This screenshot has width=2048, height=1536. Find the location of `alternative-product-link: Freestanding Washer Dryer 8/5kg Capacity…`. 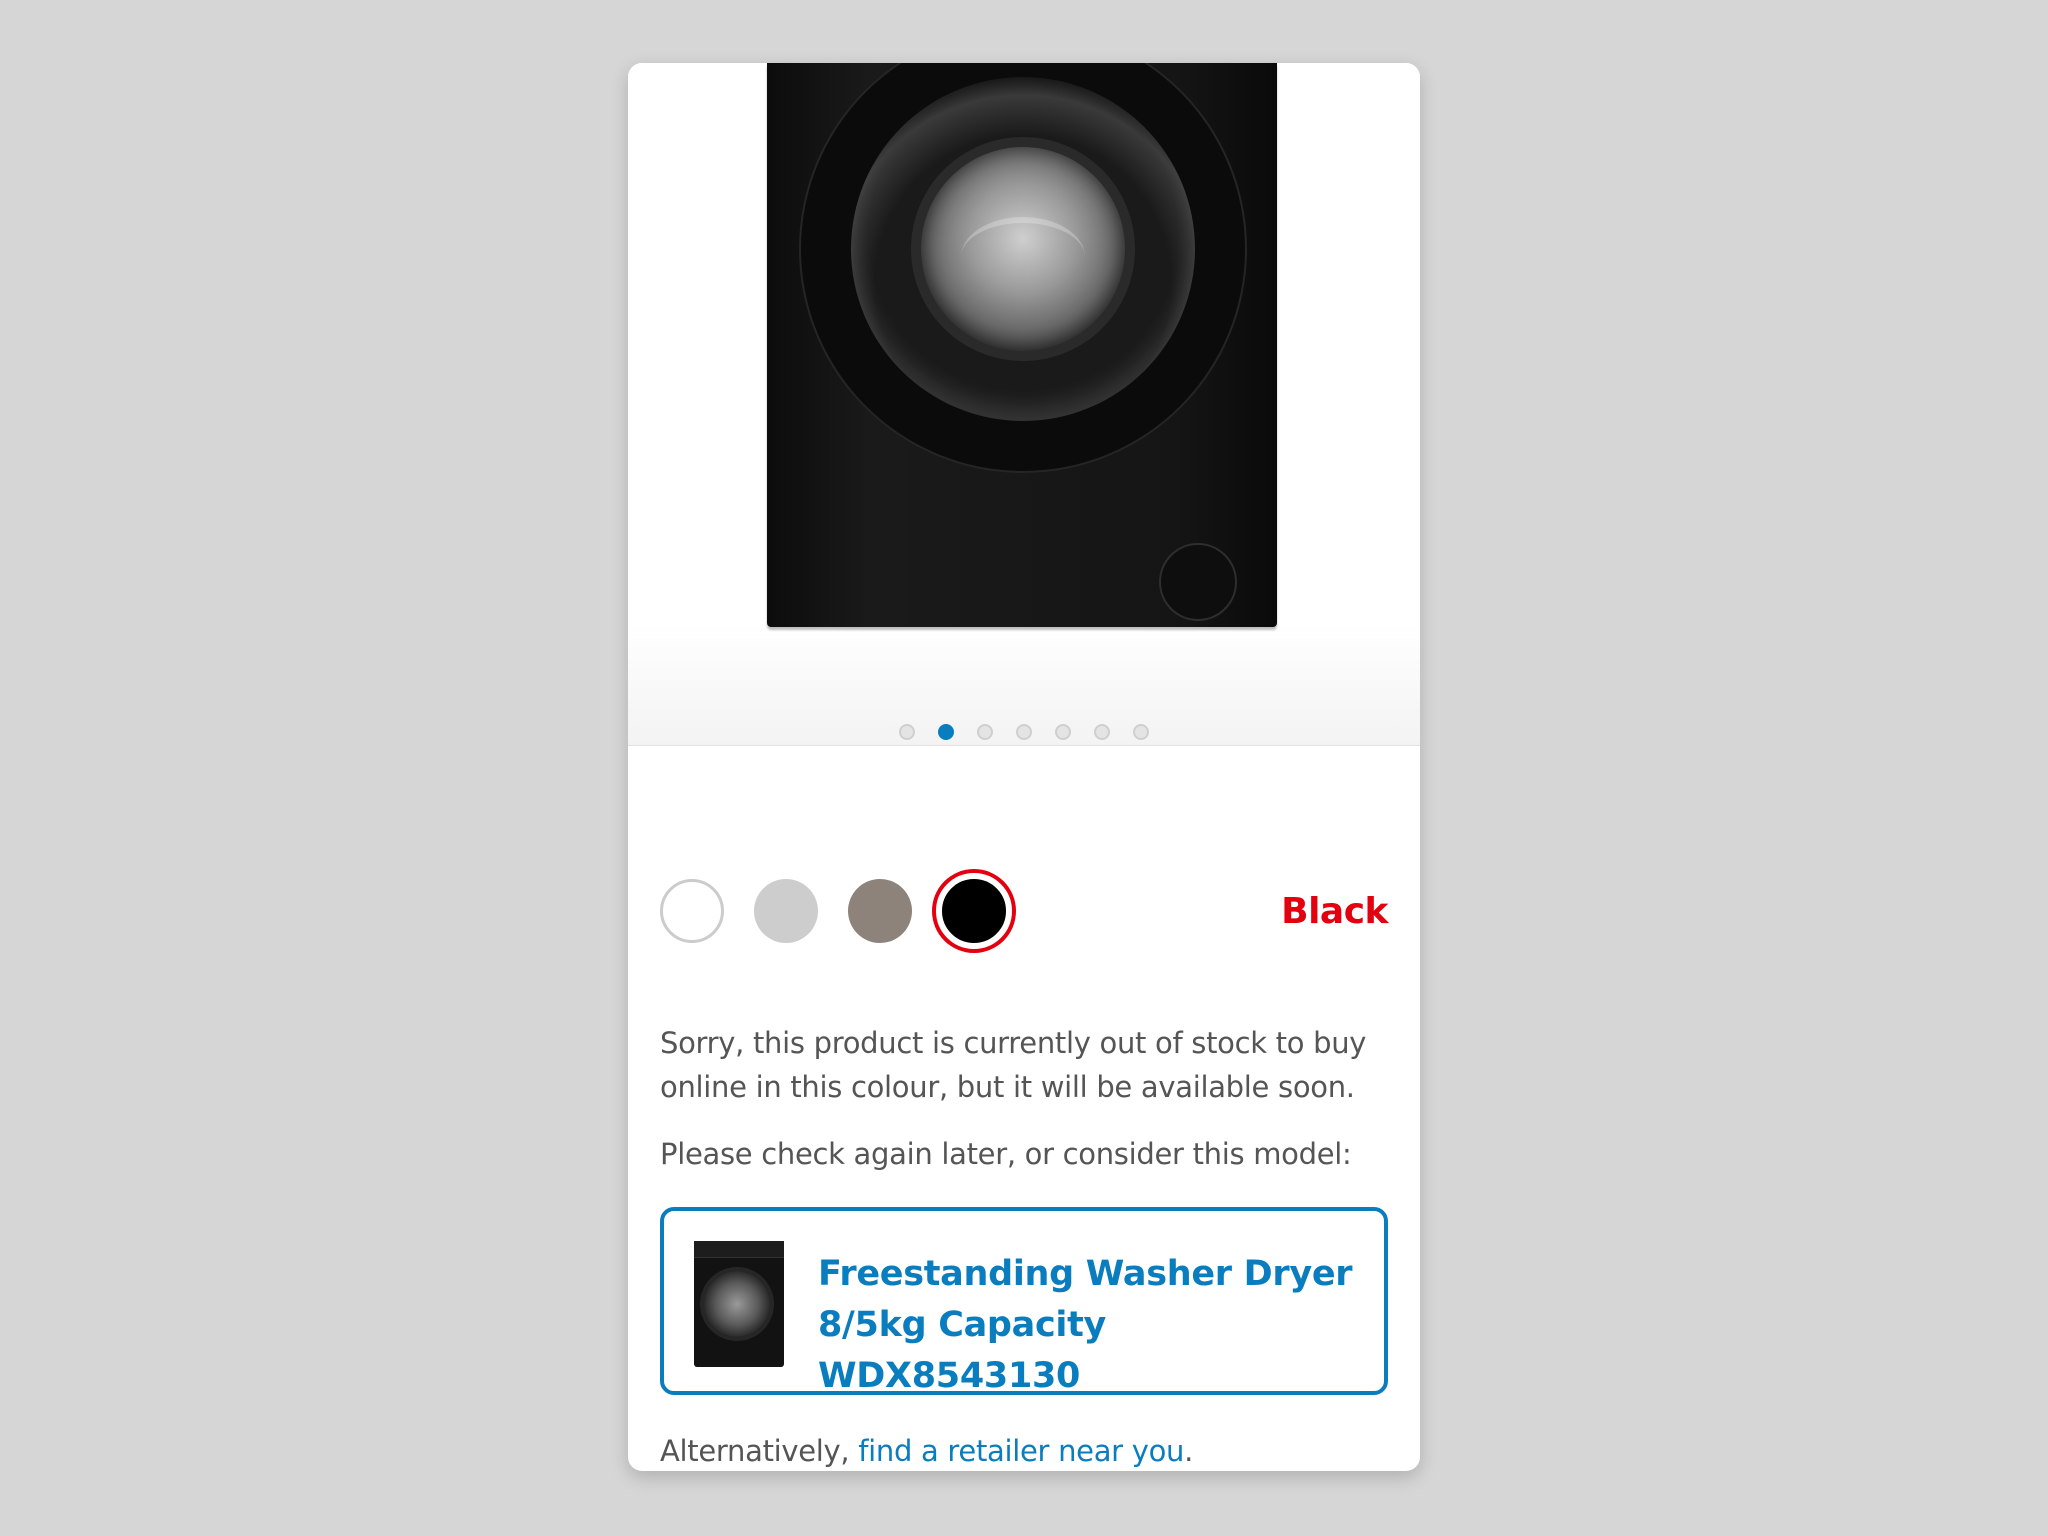

alternative-product-link: Freestanding Washer Dryer 8/5kg Capacity… is located at coordinates (1024, 1301).